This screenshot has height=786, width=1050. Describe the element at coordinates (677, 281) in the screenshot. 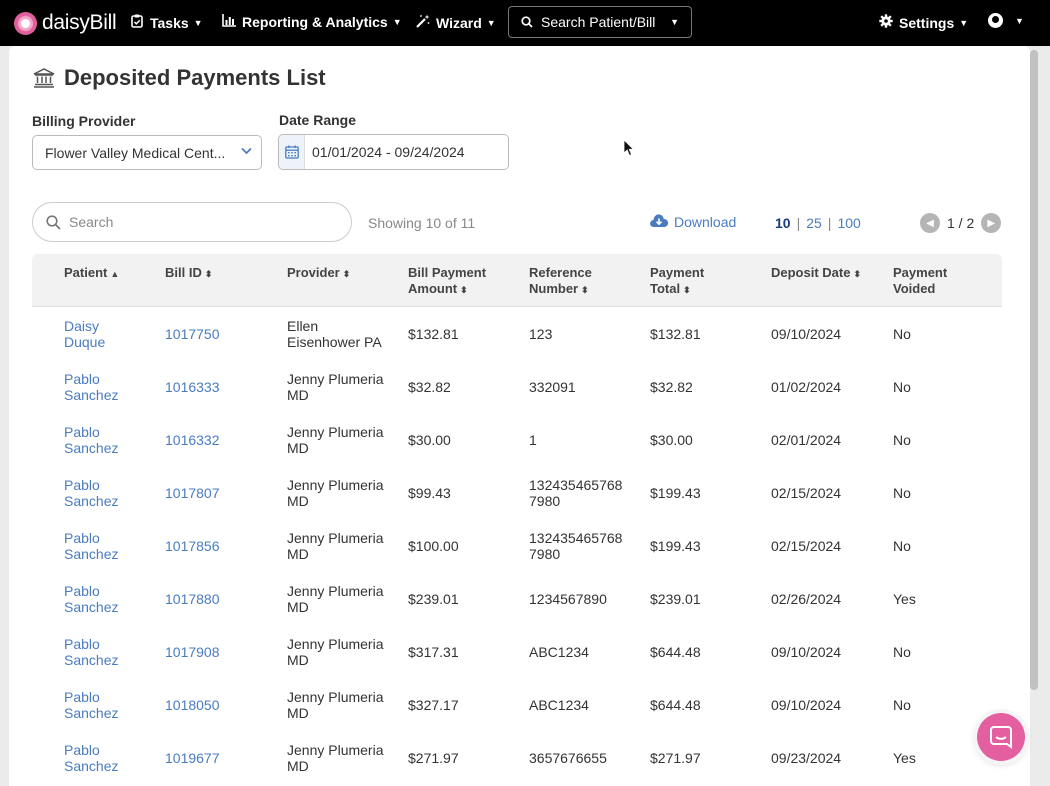

I see `col-payment-total: Payment Total ⬍` at that location.